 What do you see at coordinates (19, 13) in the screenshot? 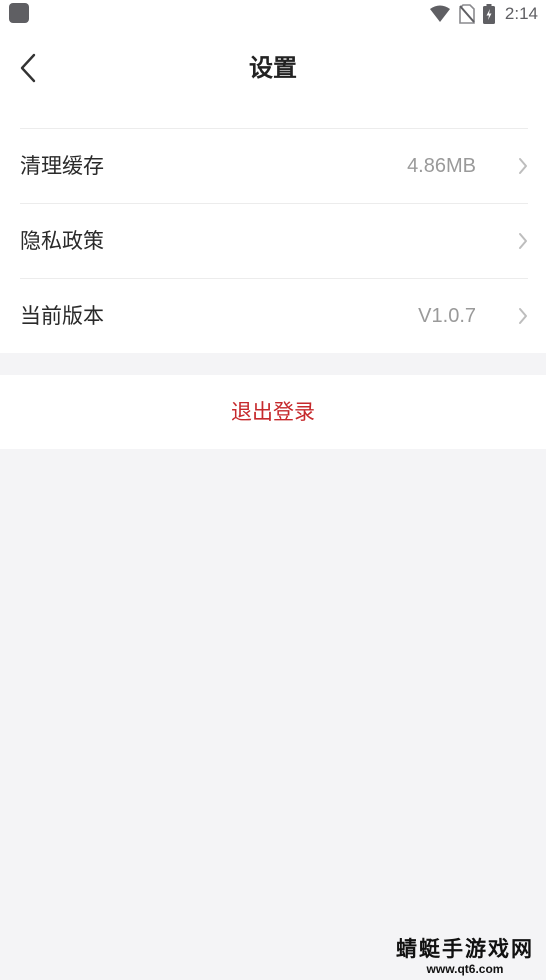
I see `app-notification-icon` at bounding box center [19, 13].